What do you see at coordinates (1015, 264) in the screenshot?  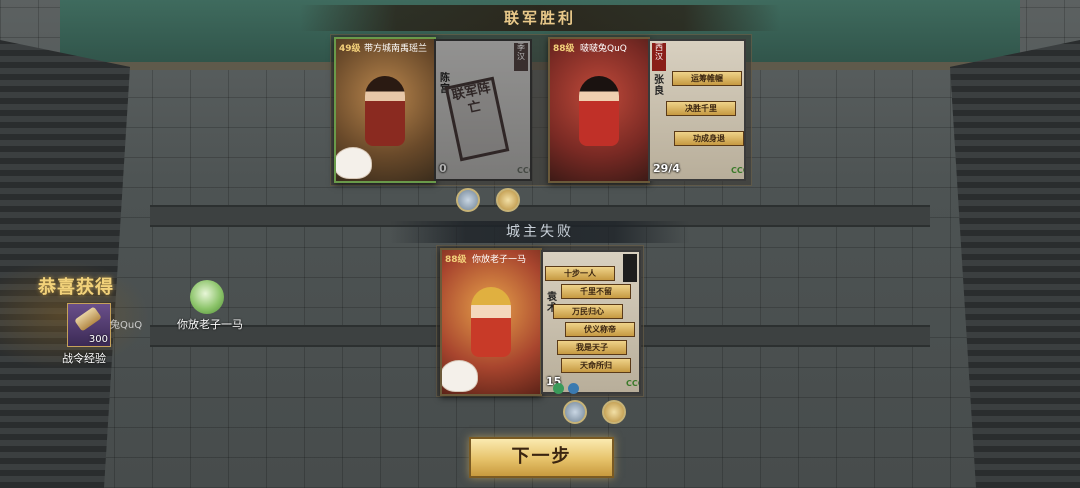 I see `roof-right` at bounding box center [1015, 264].